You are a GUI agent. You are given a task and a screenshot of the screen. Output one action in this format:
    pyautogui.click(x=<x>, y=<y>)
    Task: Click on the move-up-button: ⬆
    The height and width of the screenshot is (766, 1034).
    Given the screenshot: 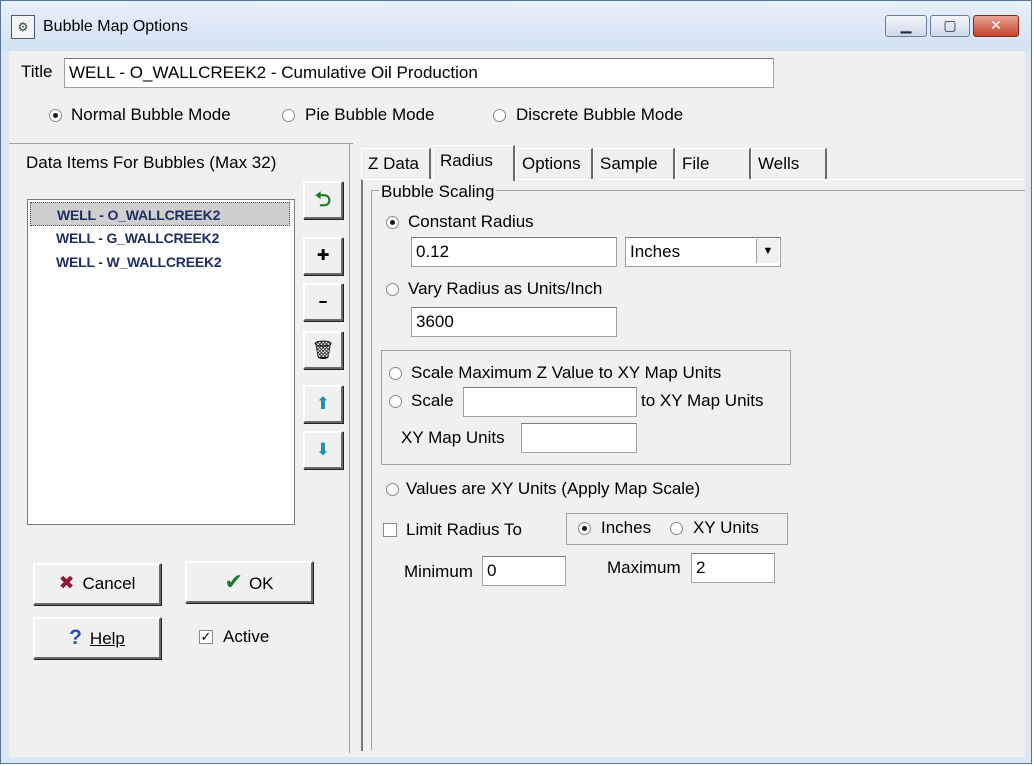 What is the action you would take?
    pyautogui.click(x=323, y=404)
    